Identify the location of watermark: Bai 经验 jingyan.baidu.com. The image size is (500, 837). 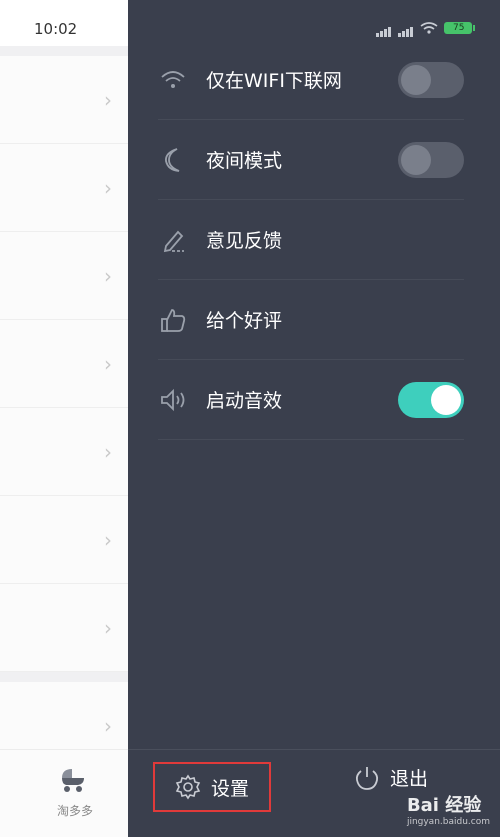
(448, 809).